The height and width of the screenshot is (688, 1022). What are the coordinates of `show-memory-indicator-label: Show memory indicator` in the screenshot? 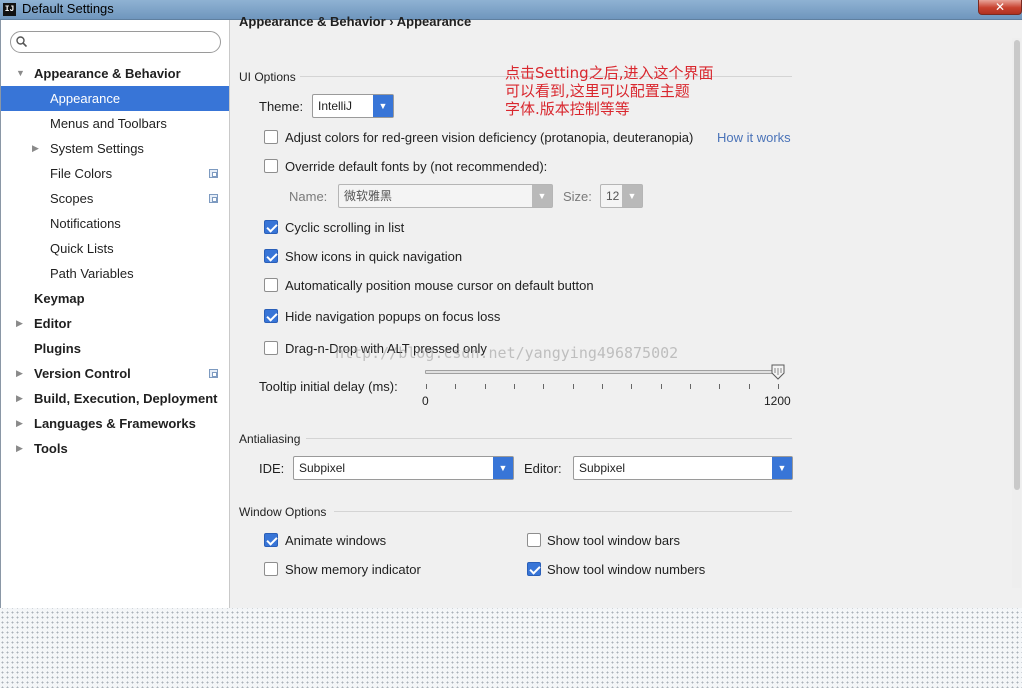 It's located at (353, 569).